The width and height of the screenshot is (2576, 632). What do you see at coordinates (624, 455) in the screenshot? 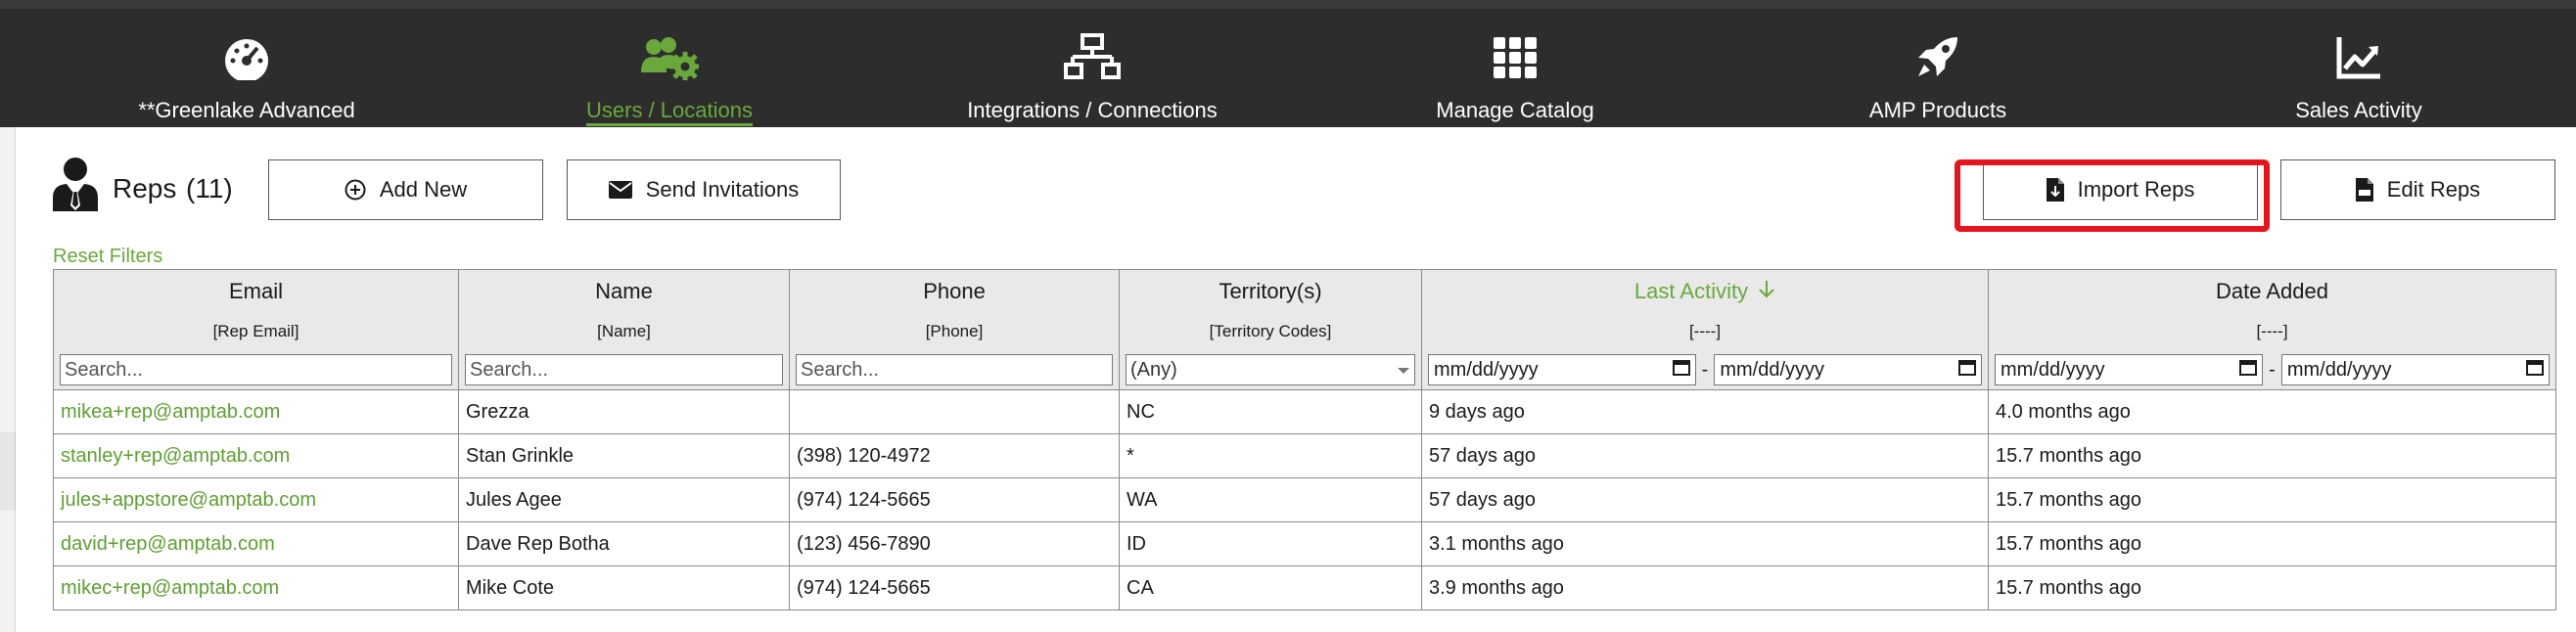
I see `name-cell: Stan Grinkle` at bounding box center [624, 455].